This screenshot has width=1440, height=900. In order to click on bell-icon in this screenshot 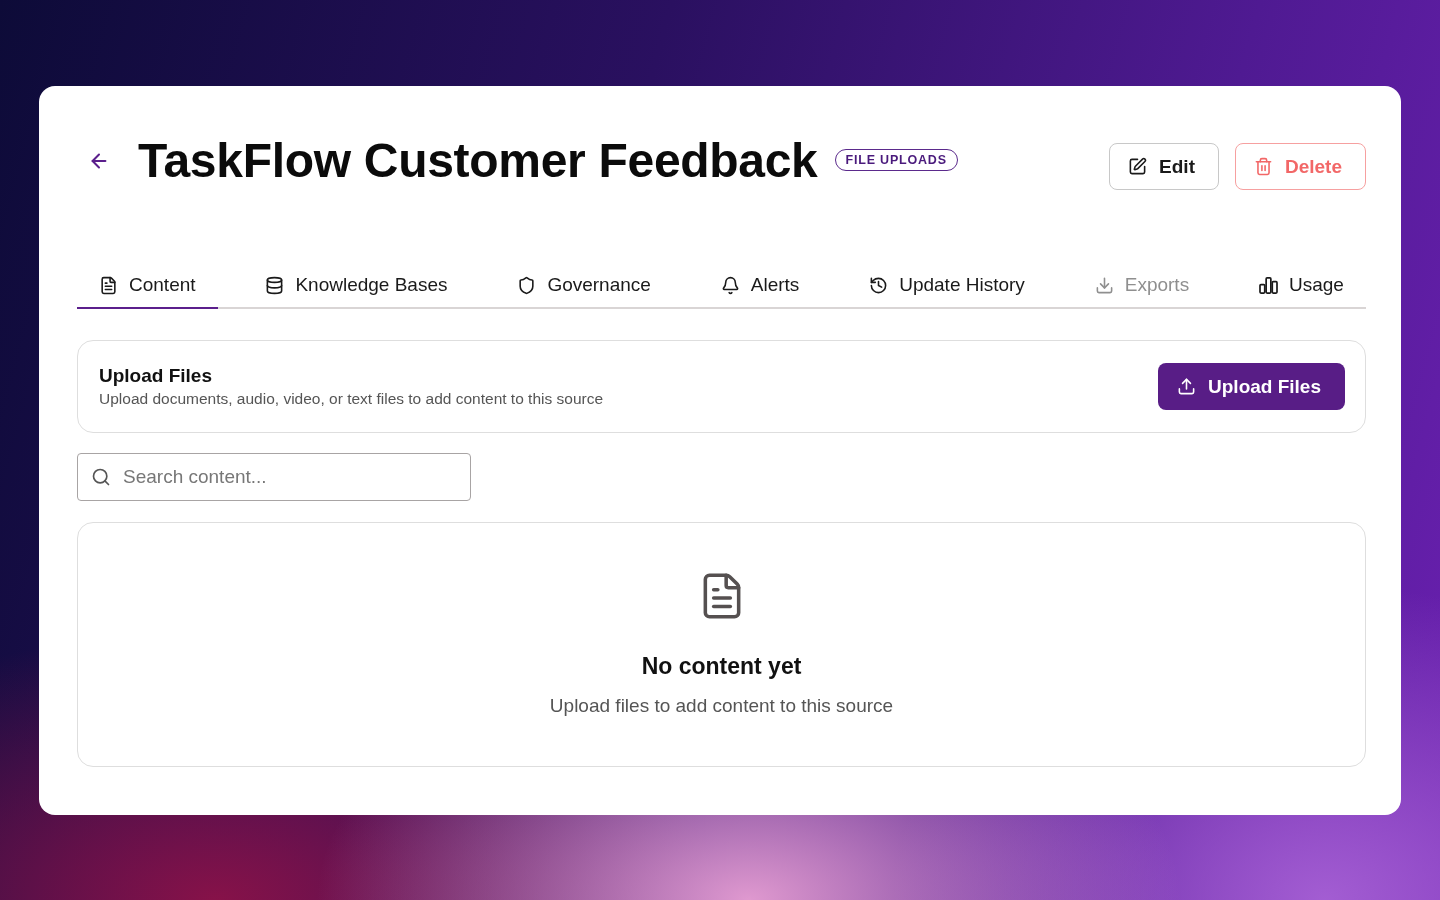, I will do `click(730, 285)`.